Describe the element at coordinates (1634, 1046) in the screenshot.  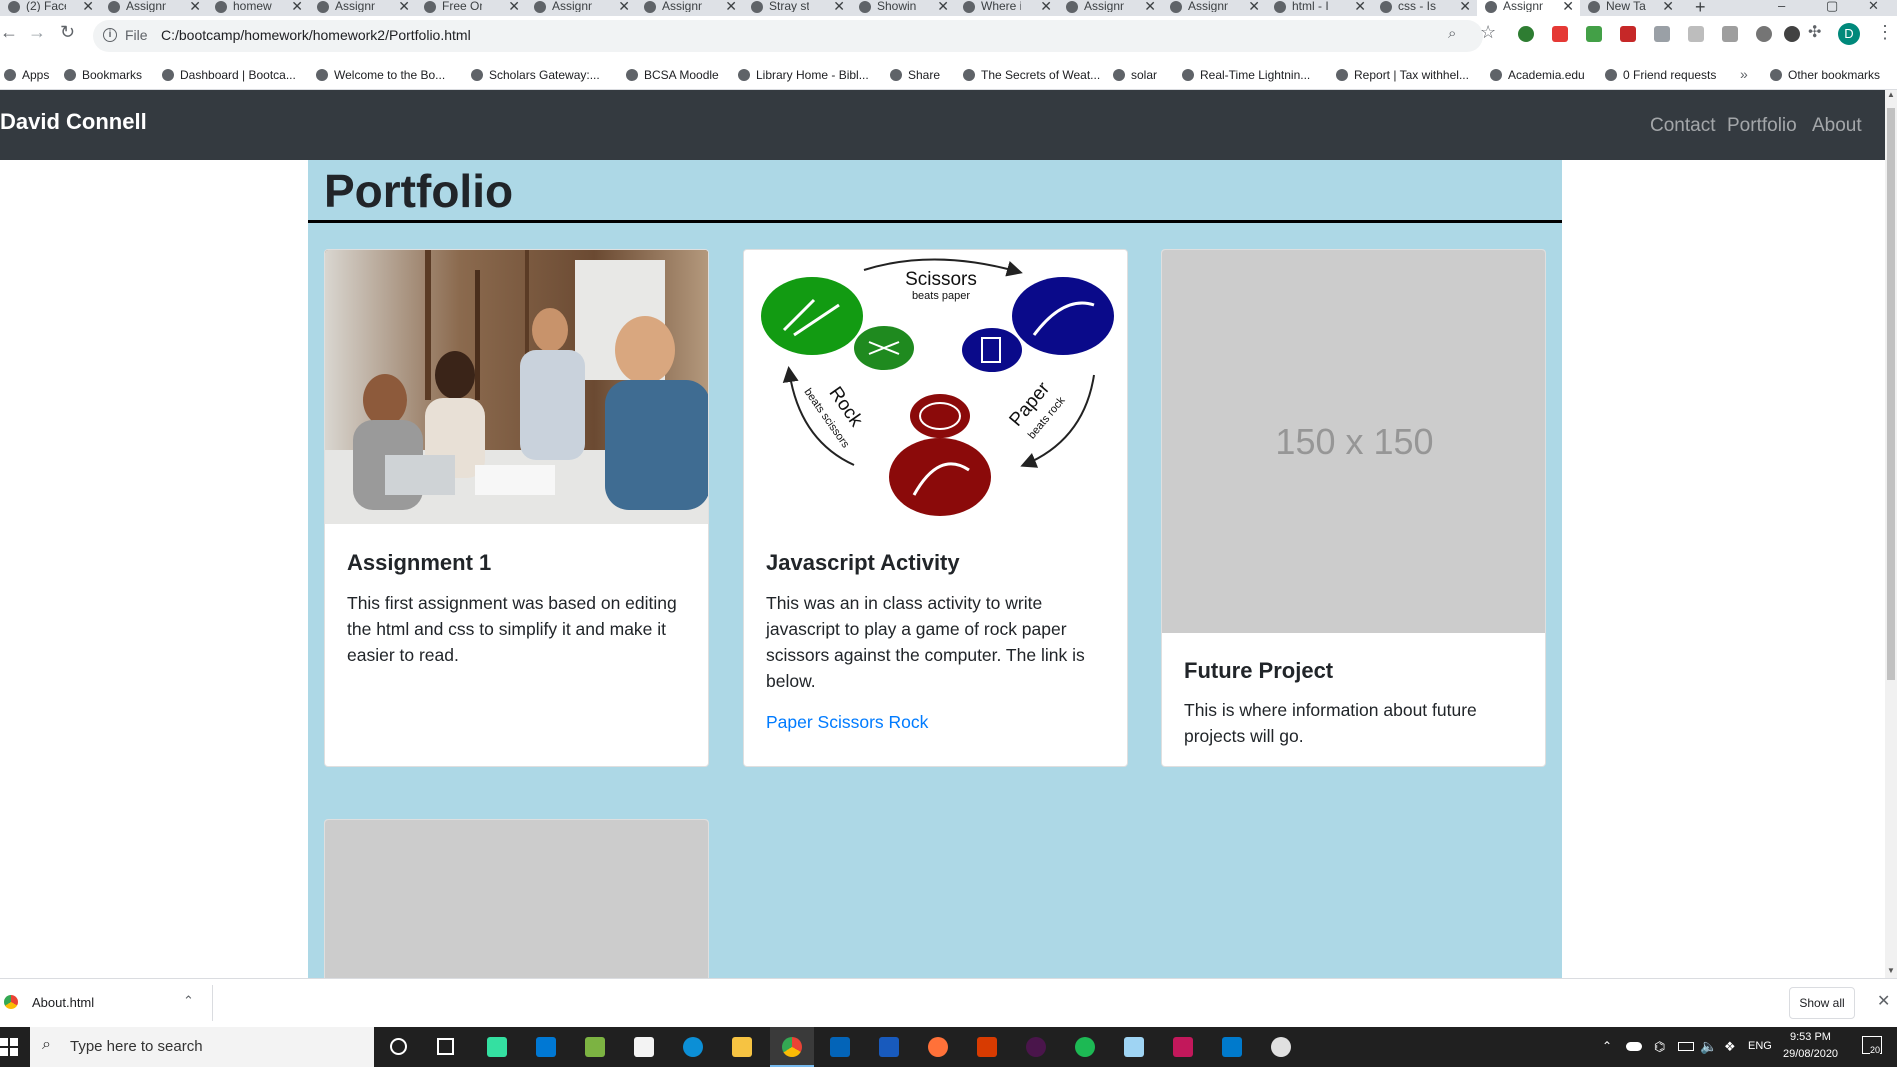
I see `onedrive-icon` at that location.